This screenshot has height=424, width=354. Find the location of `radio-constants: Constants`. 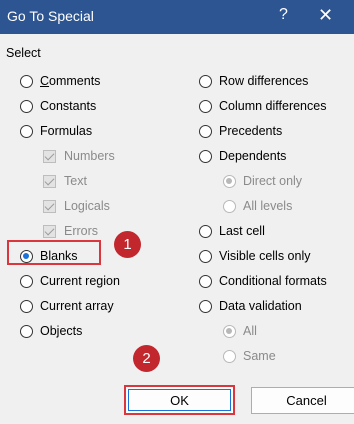

radio-constants: Constants is located at coordinates (58, 106).